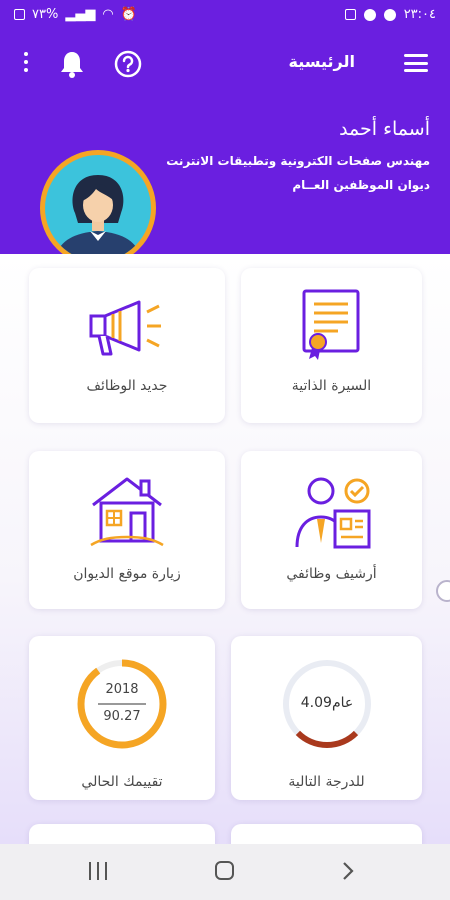  What do you see at coordinates (326, 718) in the screenshot?
I see `next-grade-card: عام4.09 للدرجة التالية` at bounding box center [326, 718].